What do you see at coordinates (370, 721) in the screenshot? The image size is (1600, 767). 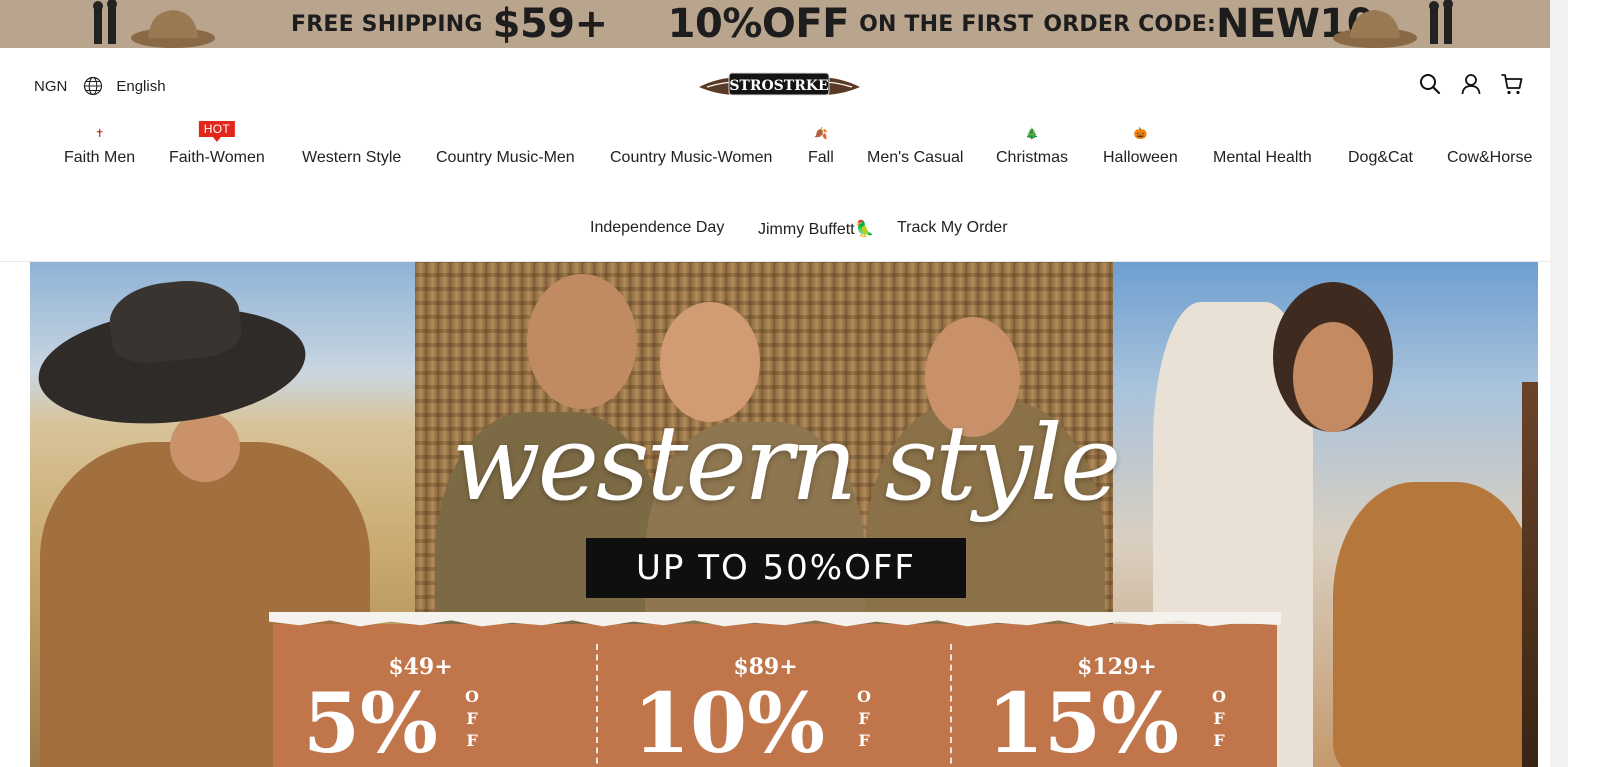 I see `tier-percent: 5%` at bounding box center [370, 721].